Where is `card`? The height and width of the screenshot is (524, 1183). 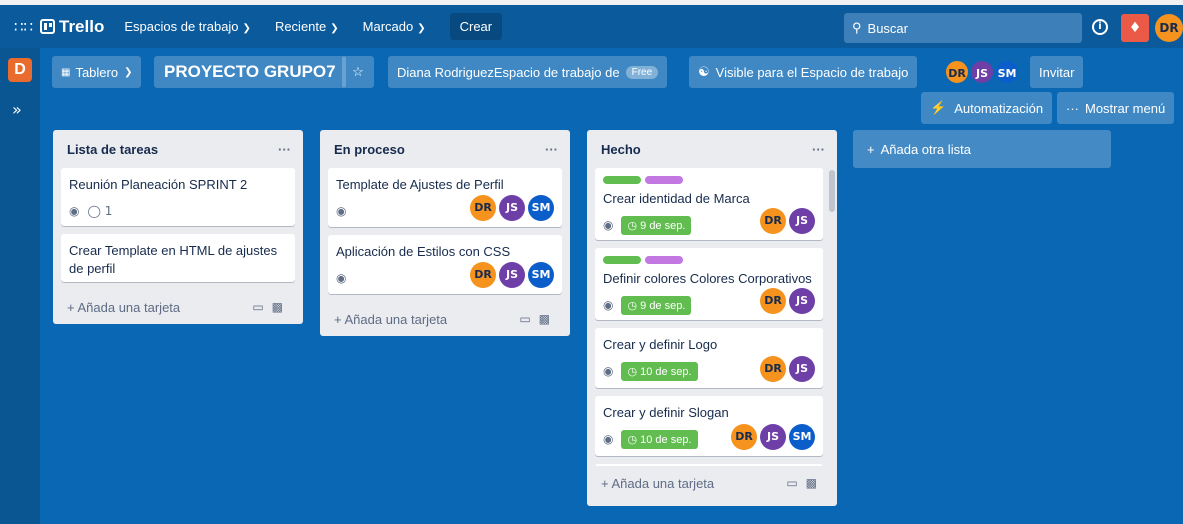
card is located at coordinates (709, 465).